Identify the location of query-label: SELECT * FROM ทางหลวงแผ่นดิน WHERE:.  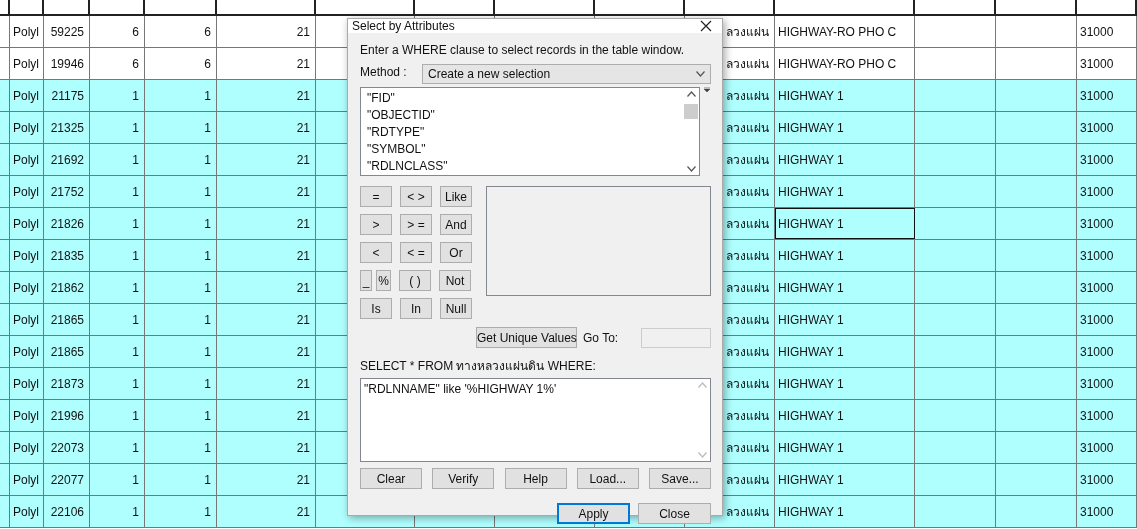
(478, 366).